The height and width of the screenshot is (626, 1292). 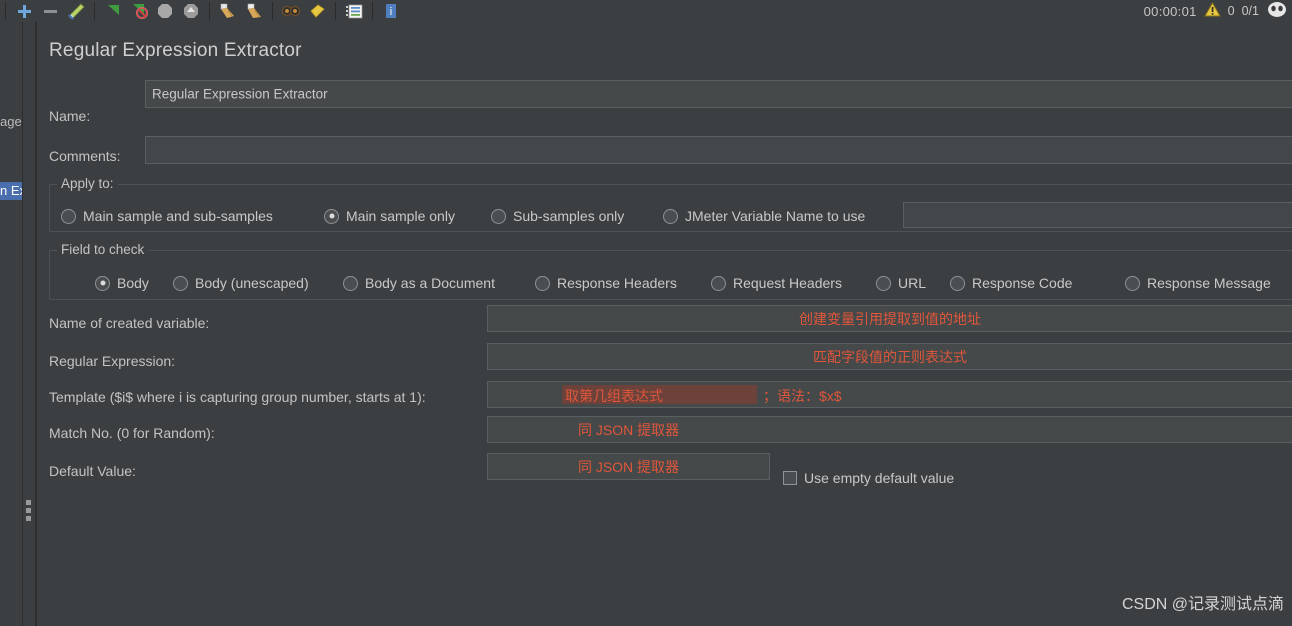 What do you see at coordinates (889, 429) in the screenshot?
I see `match-no-input: 同 JSON 提取器` at bounding box center [889, 429].